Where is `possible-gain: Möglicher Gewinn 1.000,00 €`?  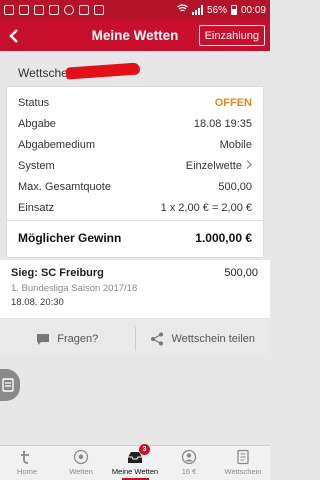 possible-gain: Möglicher Gewinn 1.000,00 € is located at coordinates (135, 238).